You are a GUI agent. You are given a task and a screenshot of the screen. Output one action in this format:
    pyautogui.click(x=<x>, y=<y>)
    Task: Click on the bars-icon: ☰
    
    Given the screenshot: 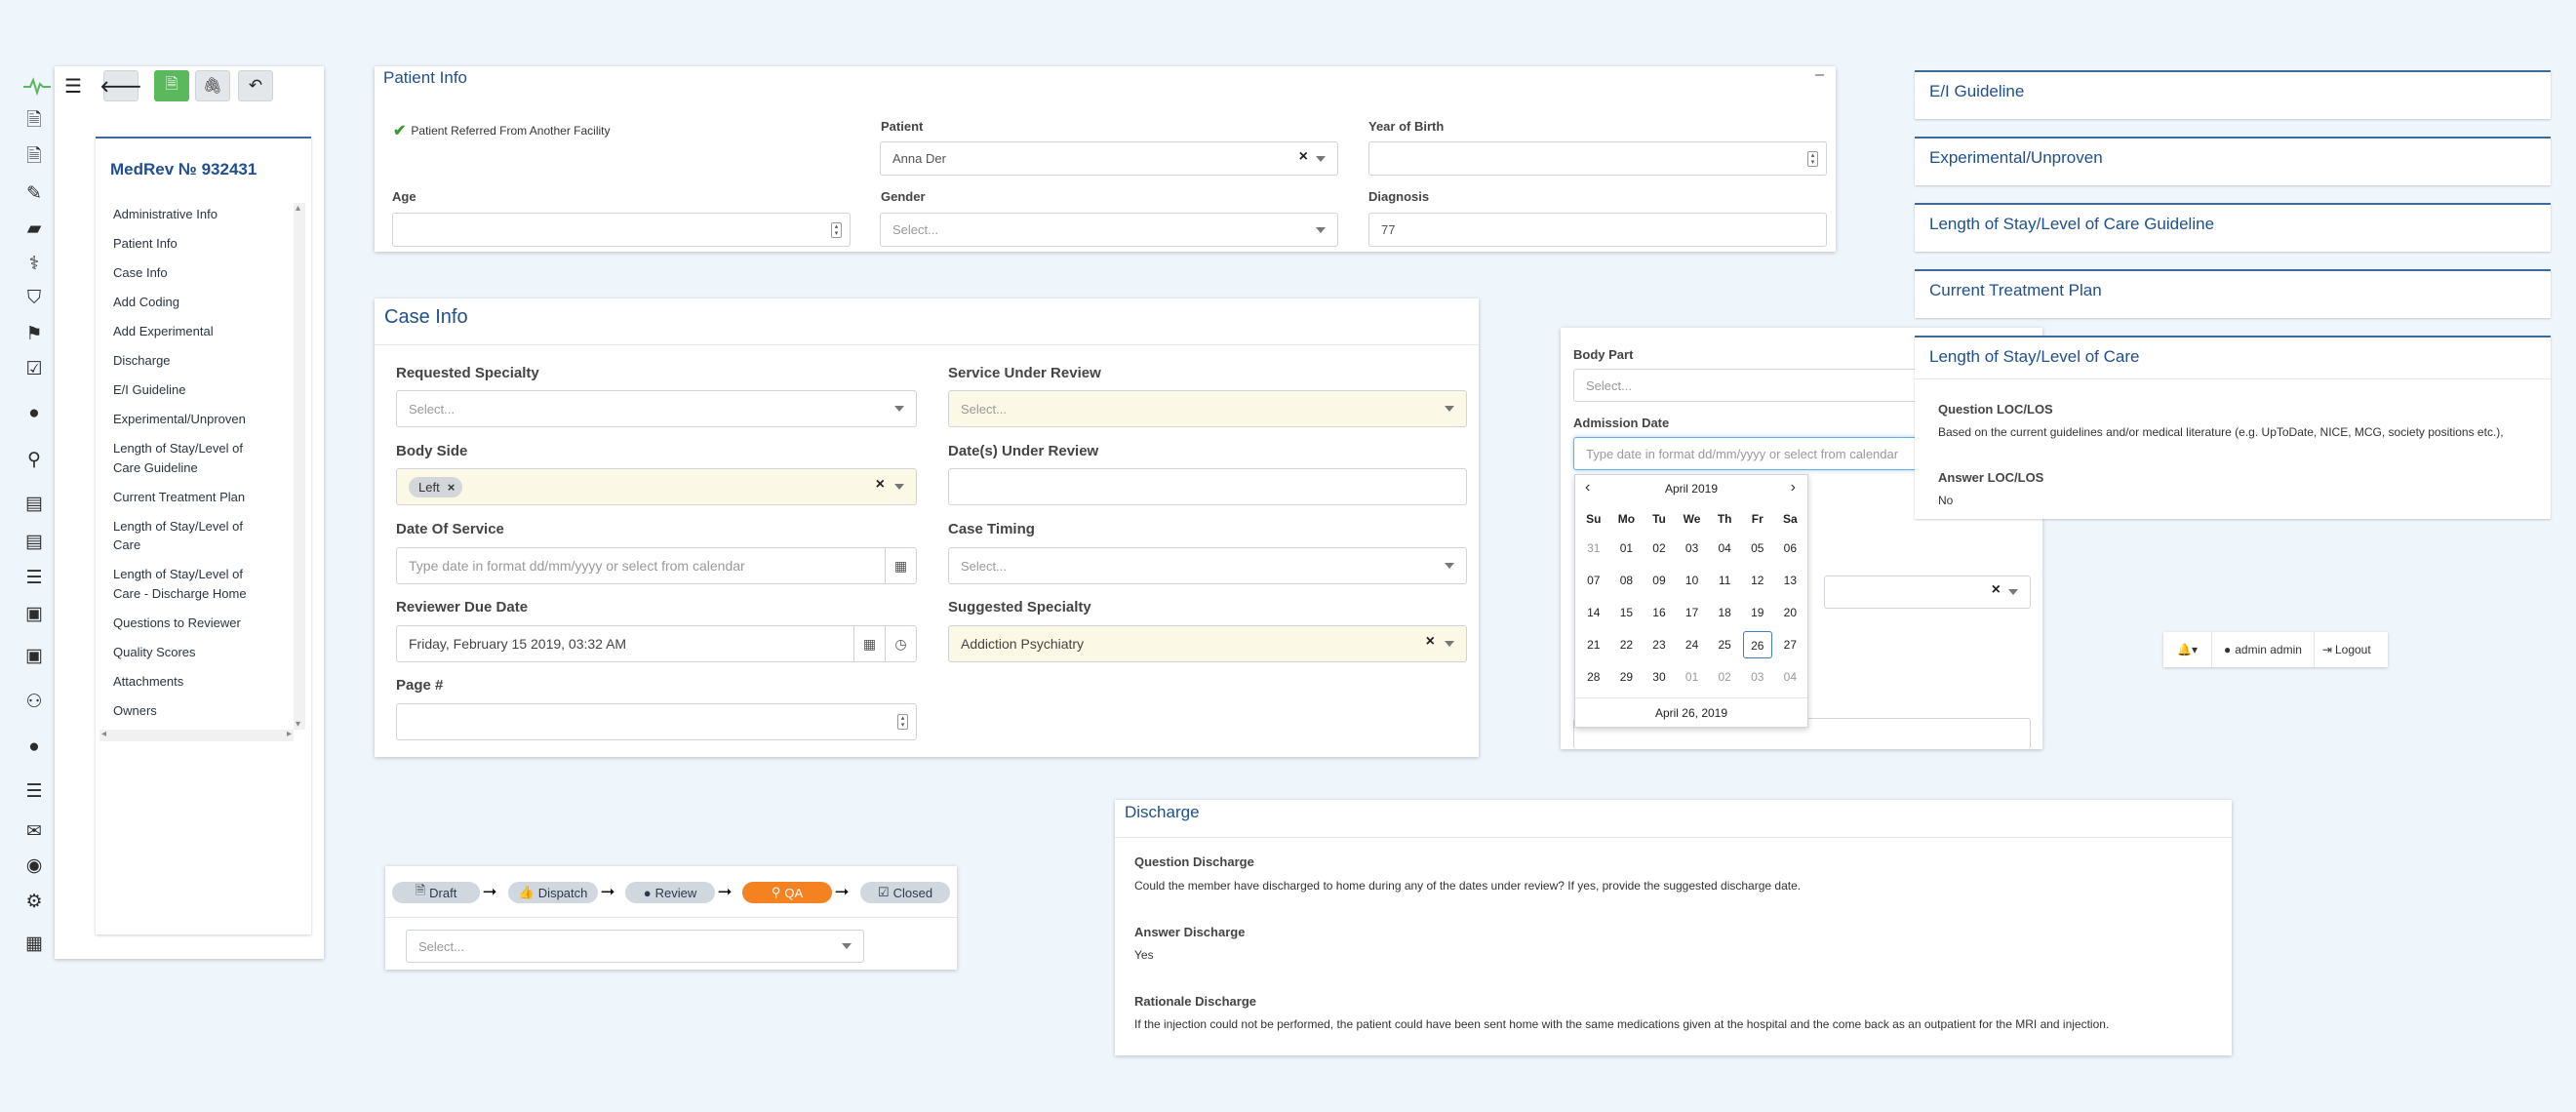 What is the action you would take?
    pyautogui.click(x=34, y=578)
    